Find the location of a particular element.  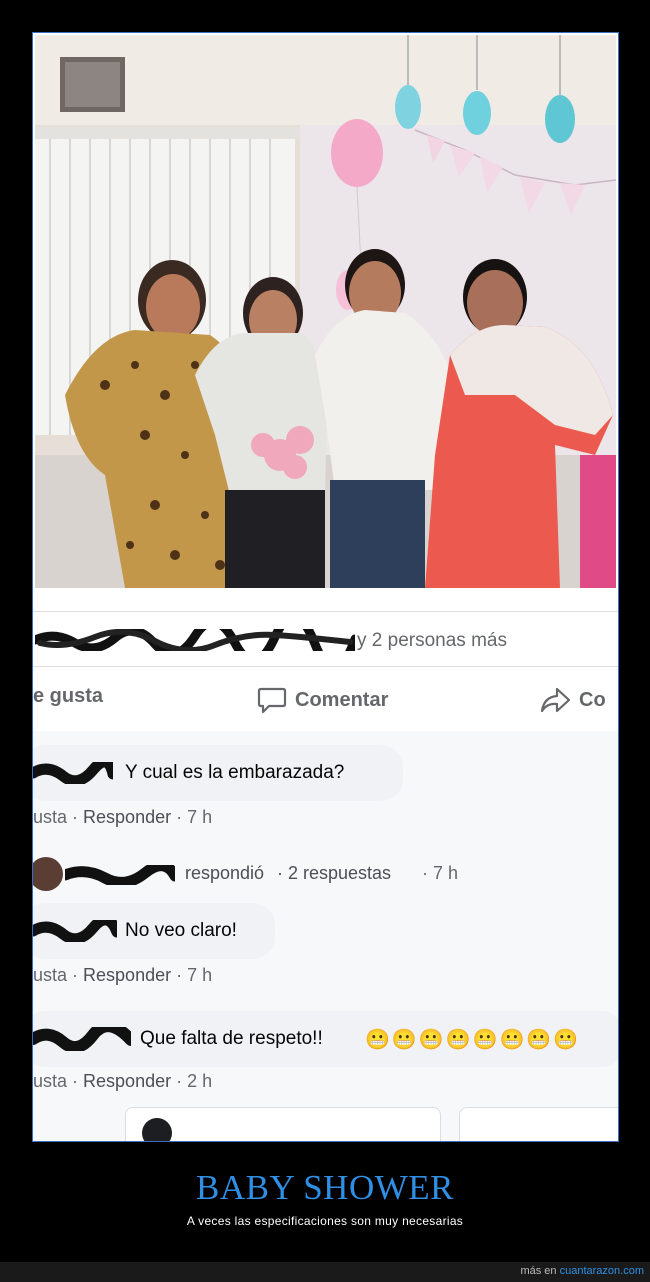

comment-bubble: Que falta de respeto!! 😬😬😬😬😬😬😬😬 is located at coordinates (325, 1039).